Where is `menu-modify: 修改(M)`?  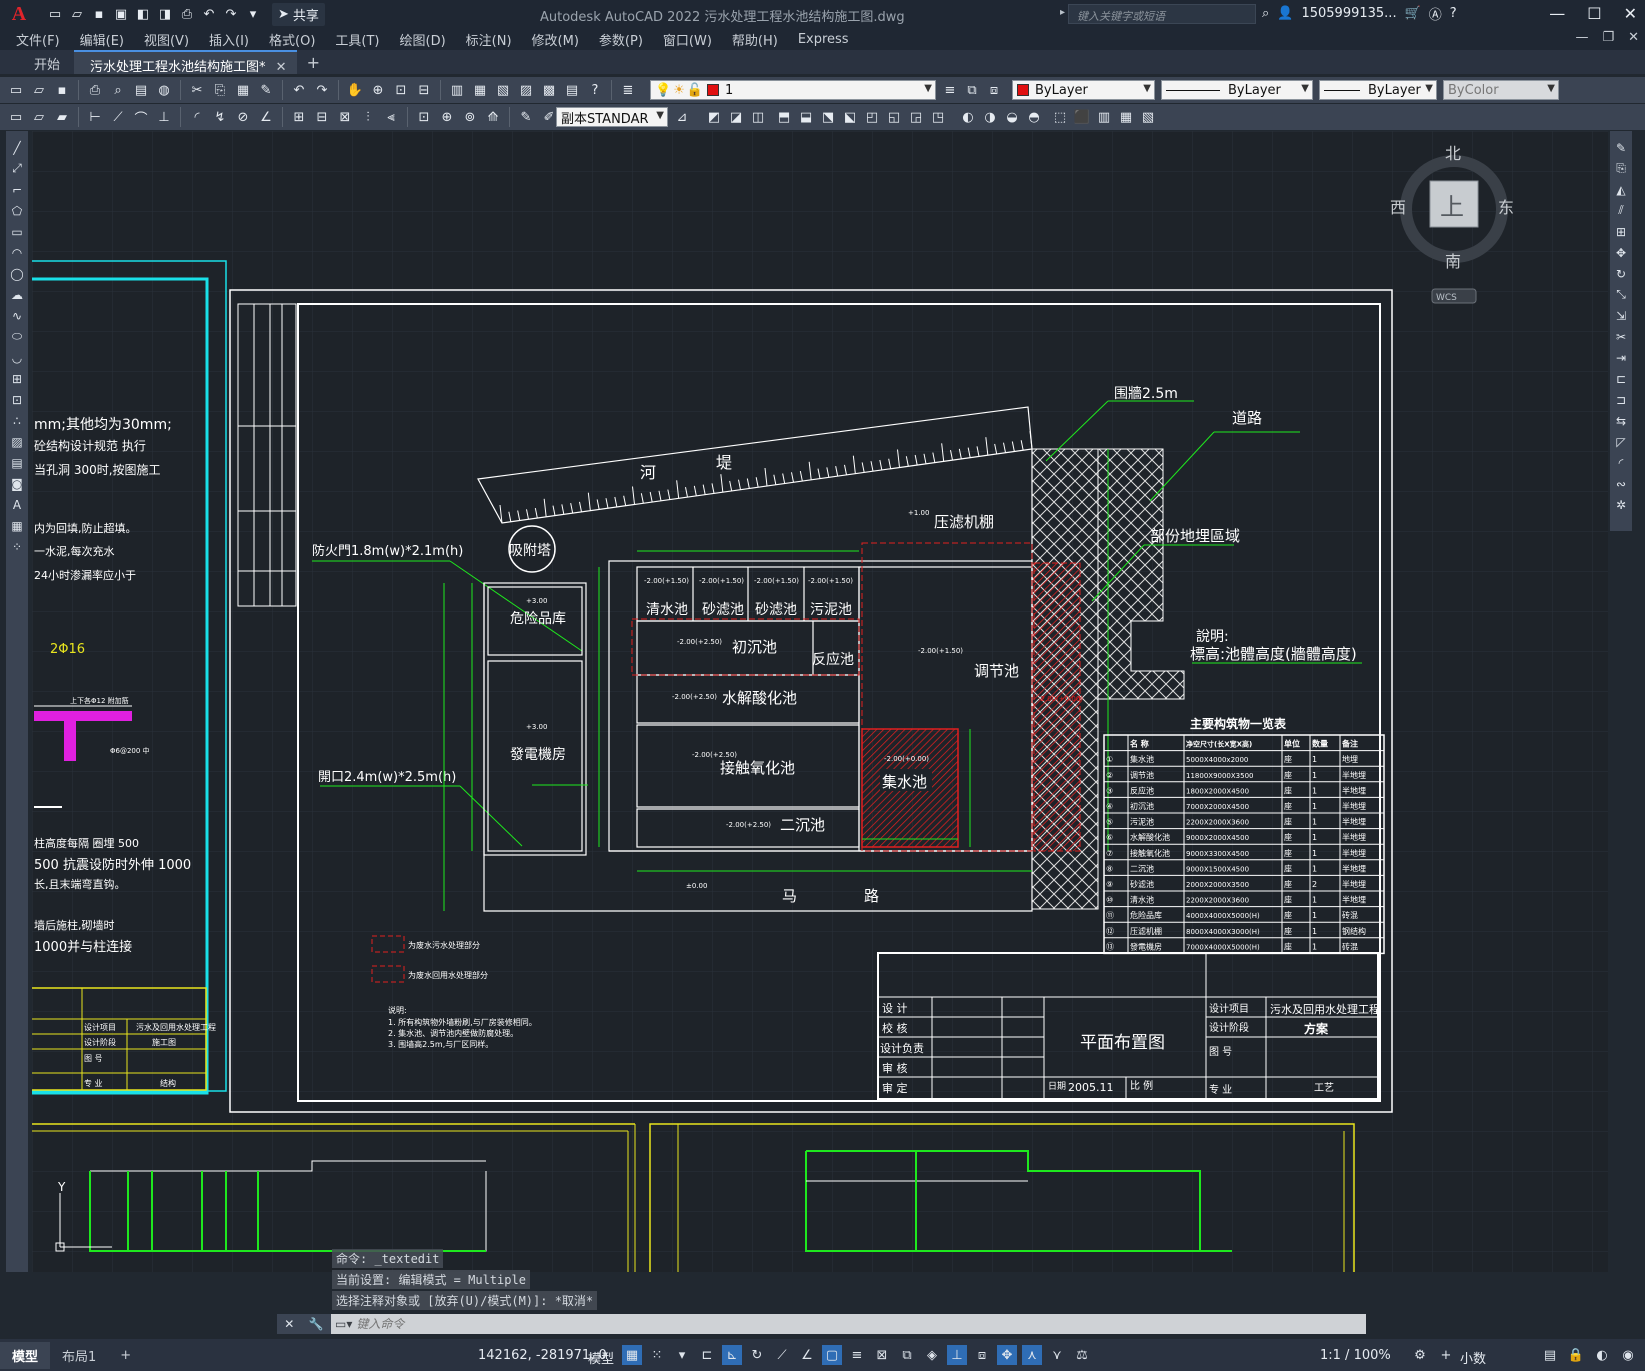
menu-modify: 修改(M) is located at coordinates (561, 39).